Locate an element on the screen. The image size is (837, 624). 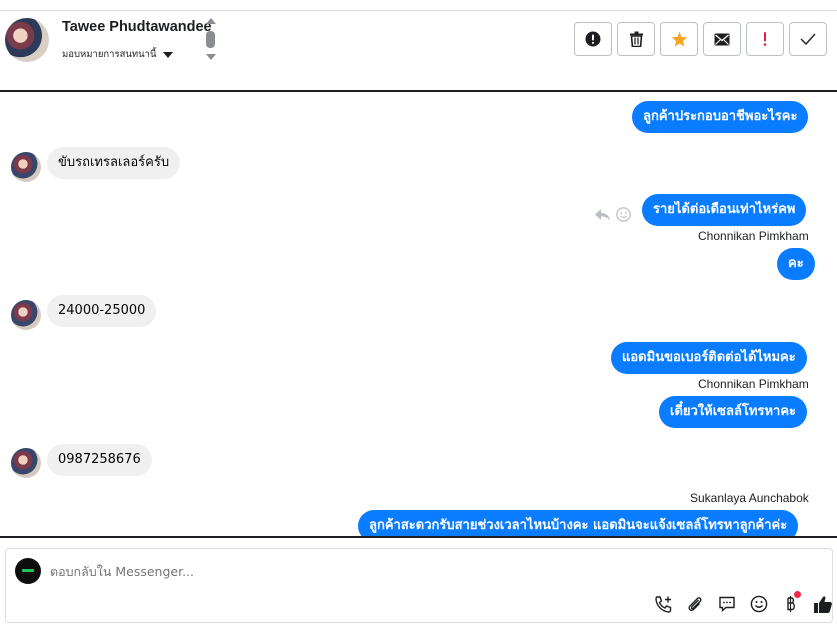
attach-button is located at coordinates (695, 604).